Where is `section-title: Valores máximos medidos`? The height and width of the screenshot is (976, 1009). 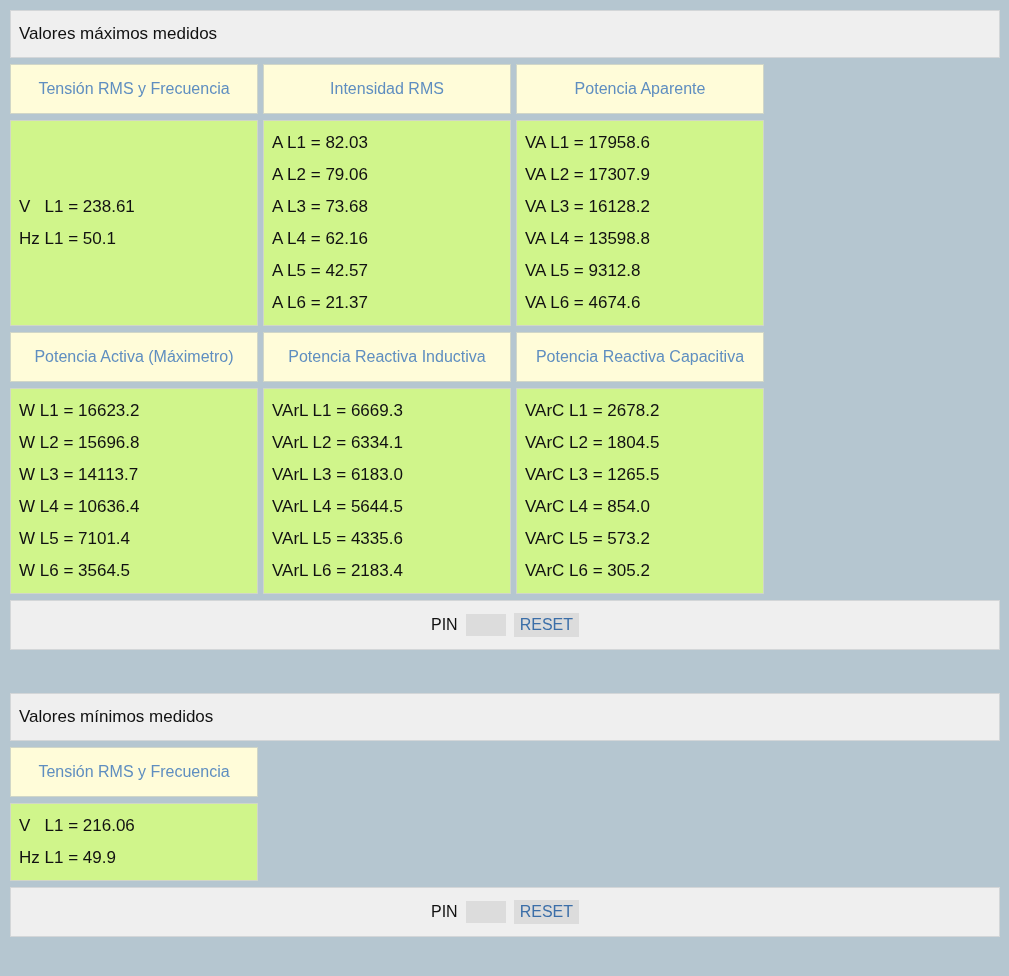
section-title: Valores máximos medidos is located at coordinates (505, 34).